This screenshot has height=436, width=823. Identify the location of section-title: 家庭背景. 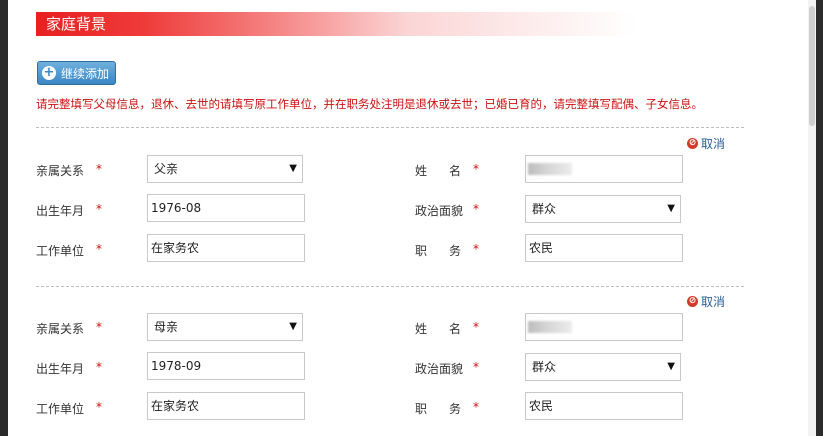
(76, 24).